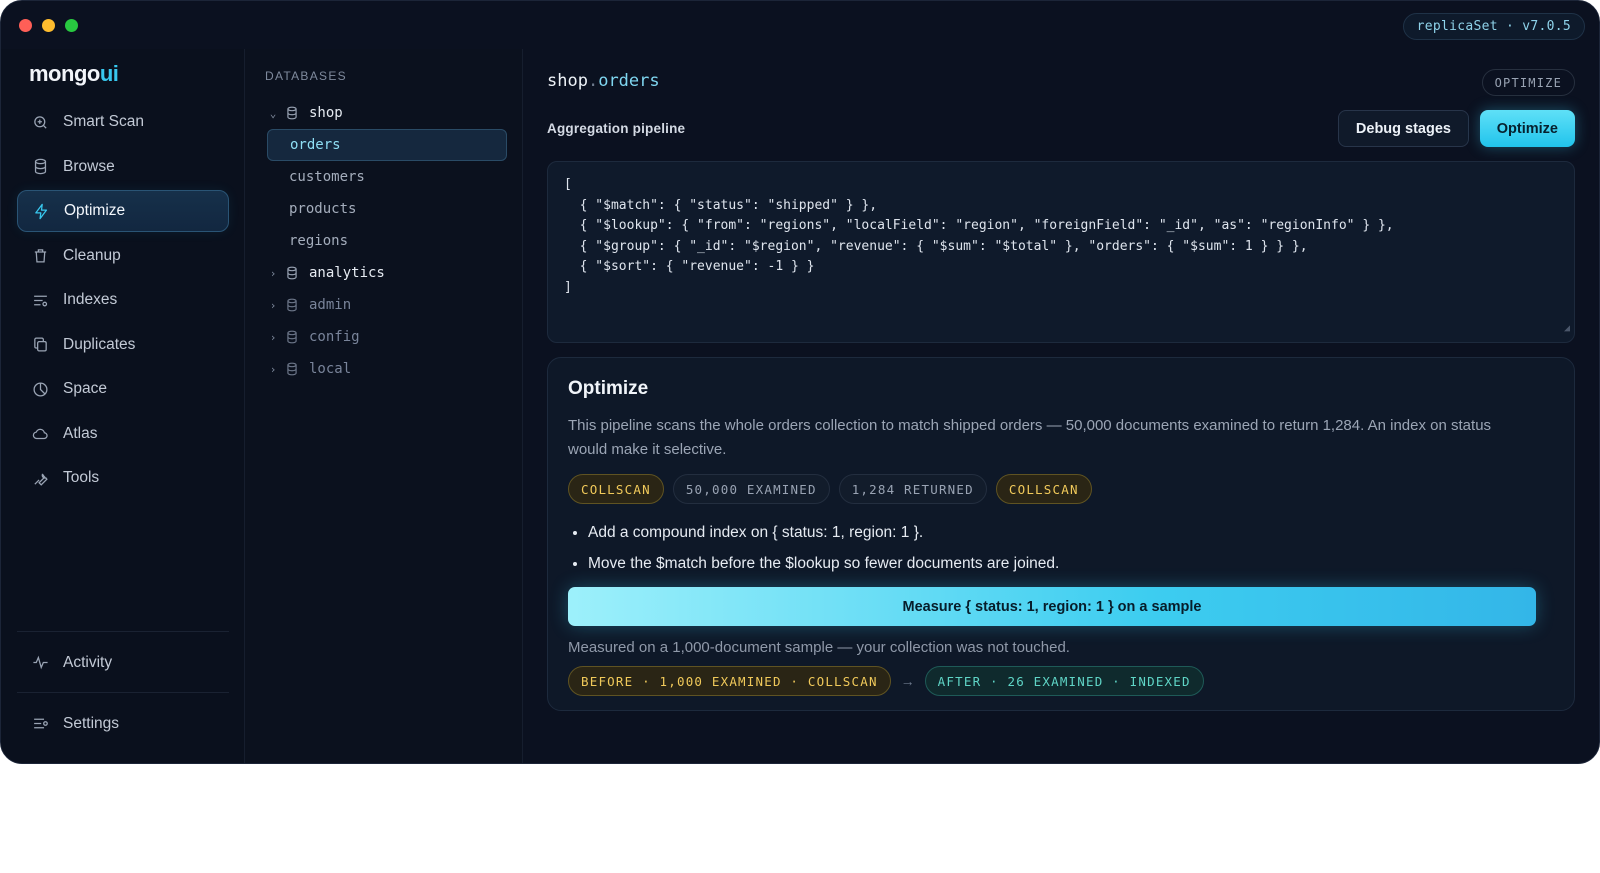  What do you see at coordinates (907, 681) in the screenshot?
I see `arrow-right-icon: →` at bounding box center [907, 681].